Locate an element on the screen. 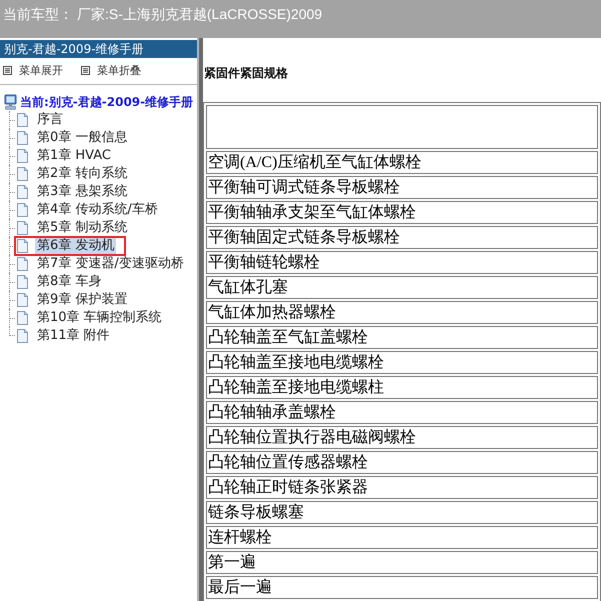  table-cell: 气缸体加热器螺栓 is located at coordinates (402, 312).